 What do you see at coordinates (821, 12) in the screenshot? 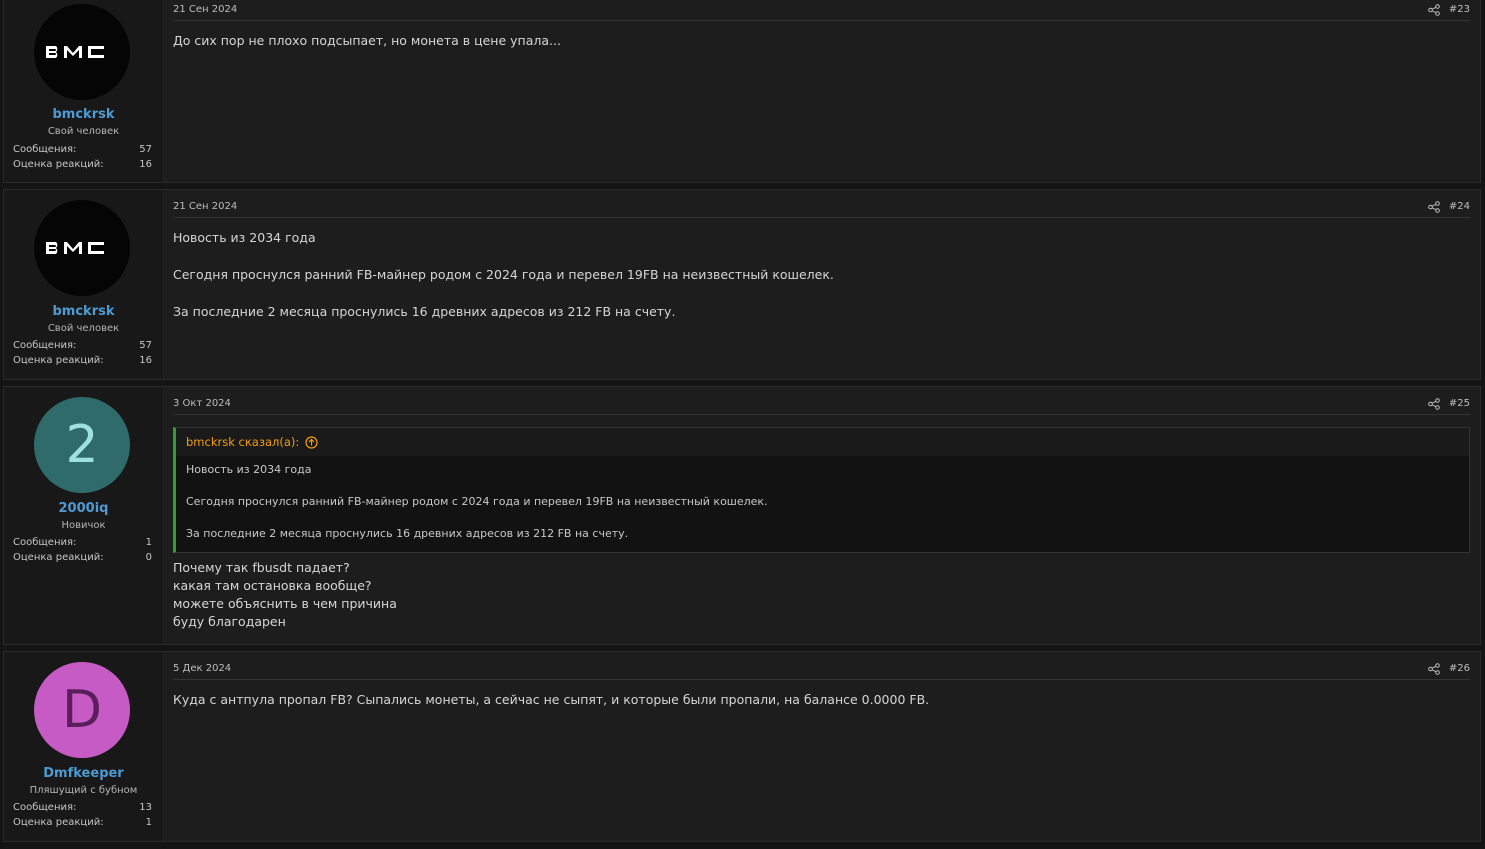
I see `post-header: 21 Сен 2024 #23` at bounding box center [821, 12].